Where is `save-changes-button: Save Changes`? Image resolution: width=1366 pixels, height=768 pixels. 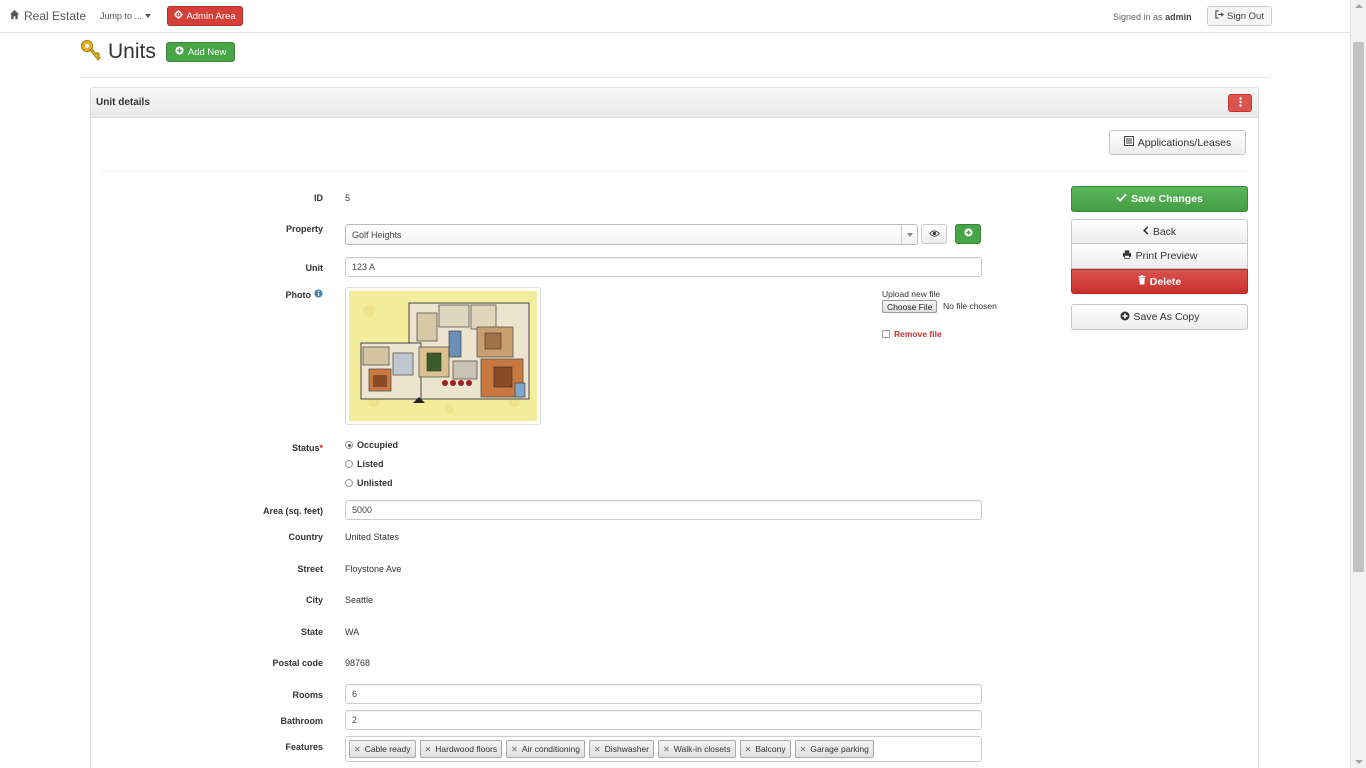 save-changes-button: Save Changes is located at coordinates (1159, 199).